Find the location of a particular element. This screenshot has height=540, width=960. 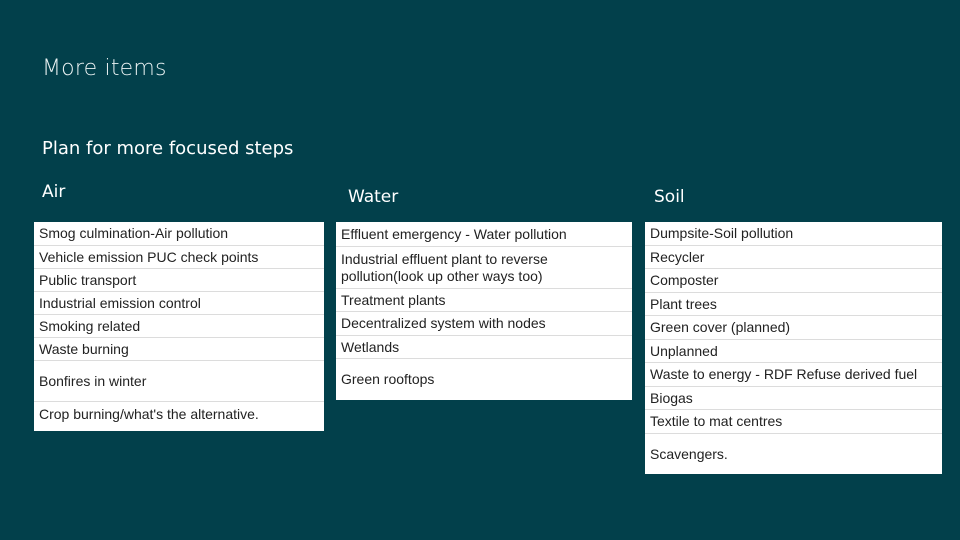

table-row: Smoking related is located at coordinates (179, 326).